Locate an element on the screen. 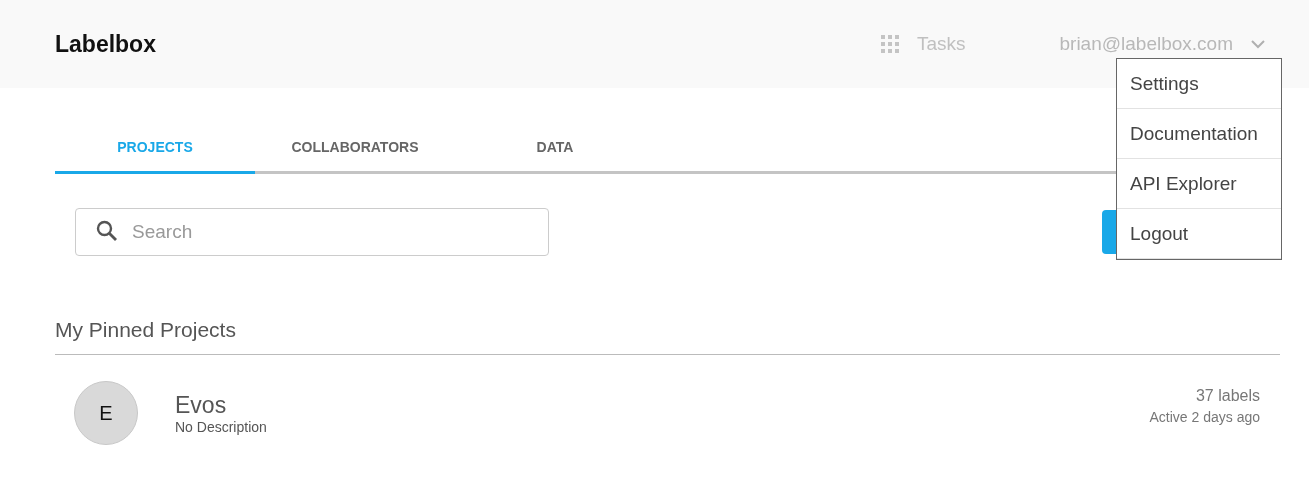 Image resolution: width=1309 pixels, height=495 pixels. menu-item: Logout is located at coordinates (1199, 234).